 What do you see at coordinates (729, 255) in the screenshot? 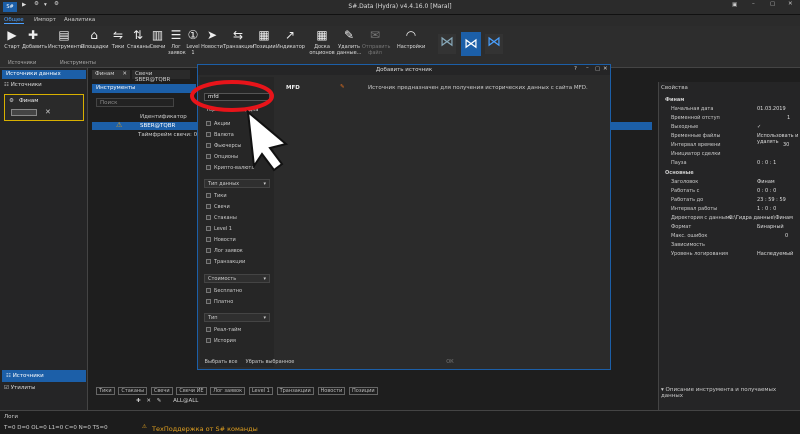
I see `prop-row: Уровень логирования Наследуемый` at bounding box center [729, 255].